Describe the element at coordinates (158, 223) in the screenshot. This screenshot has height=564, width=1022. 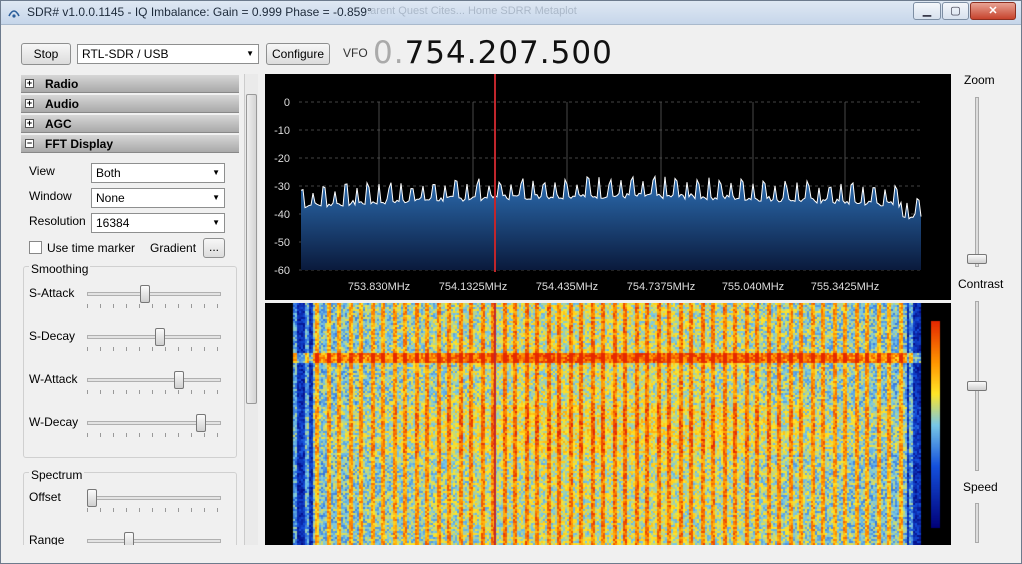
I see `resolution-select: 16384 ▼` at that location.